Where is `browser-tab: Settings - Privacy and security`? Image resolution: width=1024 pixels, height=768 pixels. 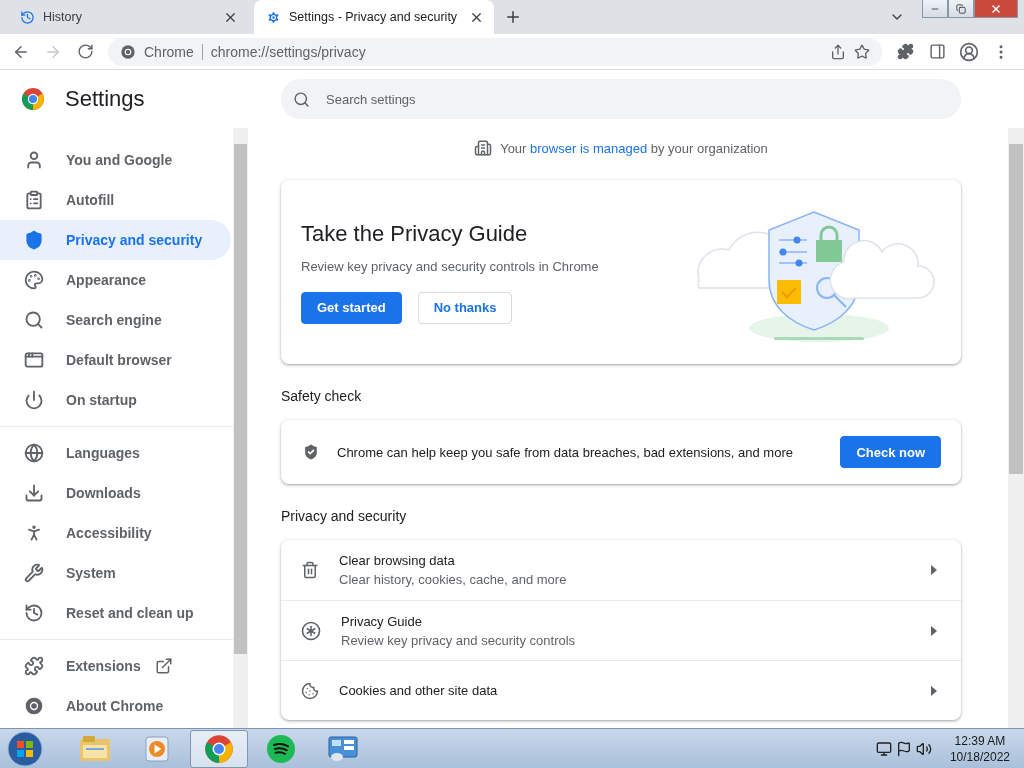
browser-tab: Settings - Privacy and security is located at coordinates (374, 17).